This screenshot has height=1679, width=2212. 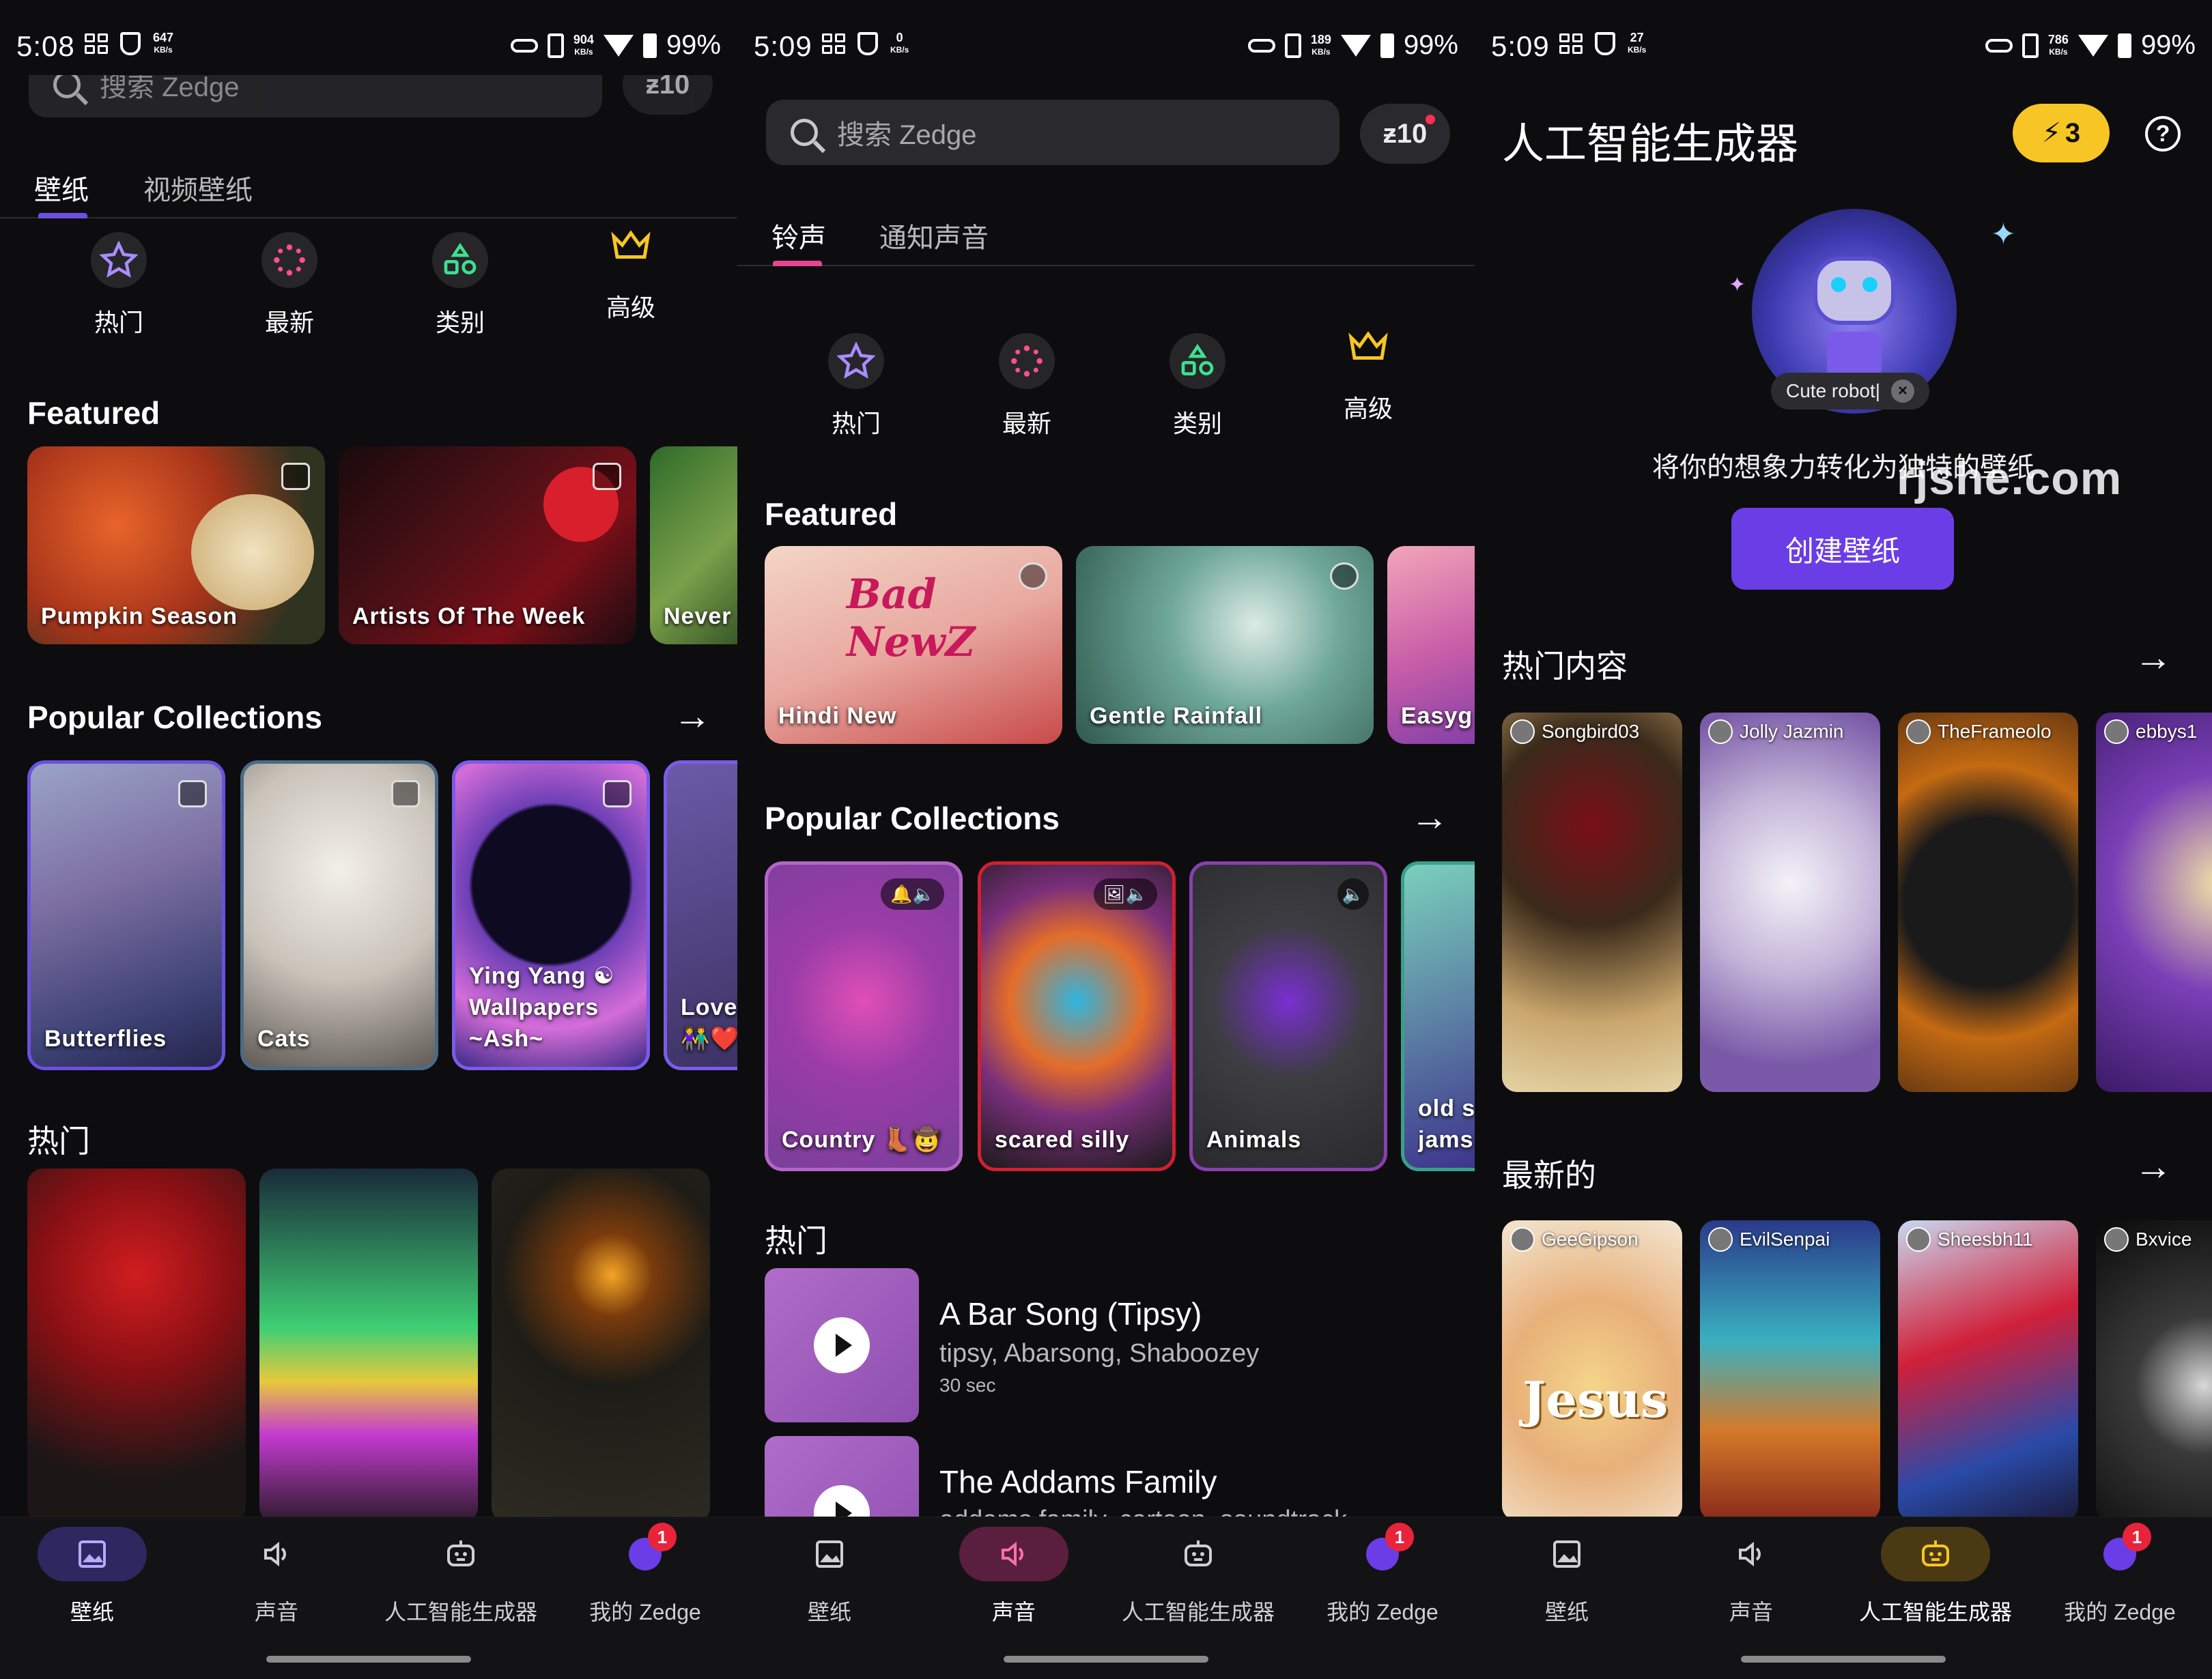 What do you see at coordinates (126, 915) in the screenshot?
I see `collection-butterflies: Butterflies` at bounding box center [126, 915].